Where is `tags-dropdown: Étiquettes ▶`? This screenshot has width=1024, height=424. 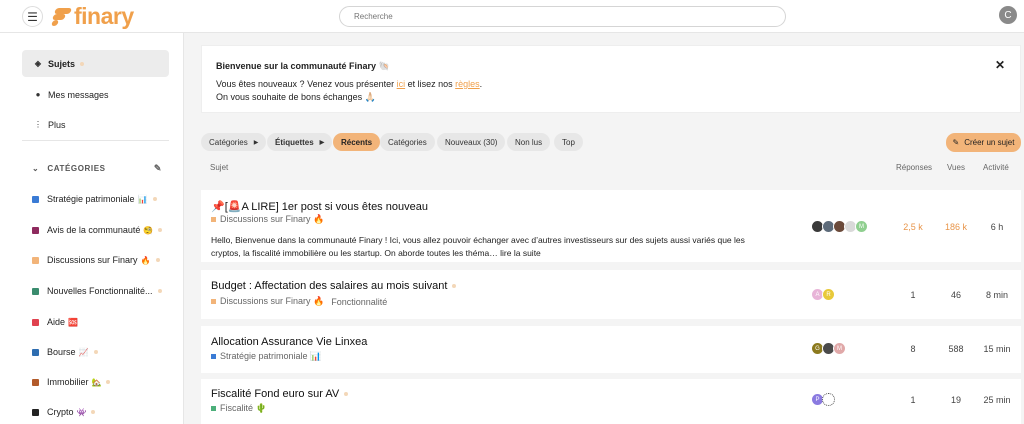
tags-dropdown: Étiquettes ▶ is located at coordinates (300, 142).